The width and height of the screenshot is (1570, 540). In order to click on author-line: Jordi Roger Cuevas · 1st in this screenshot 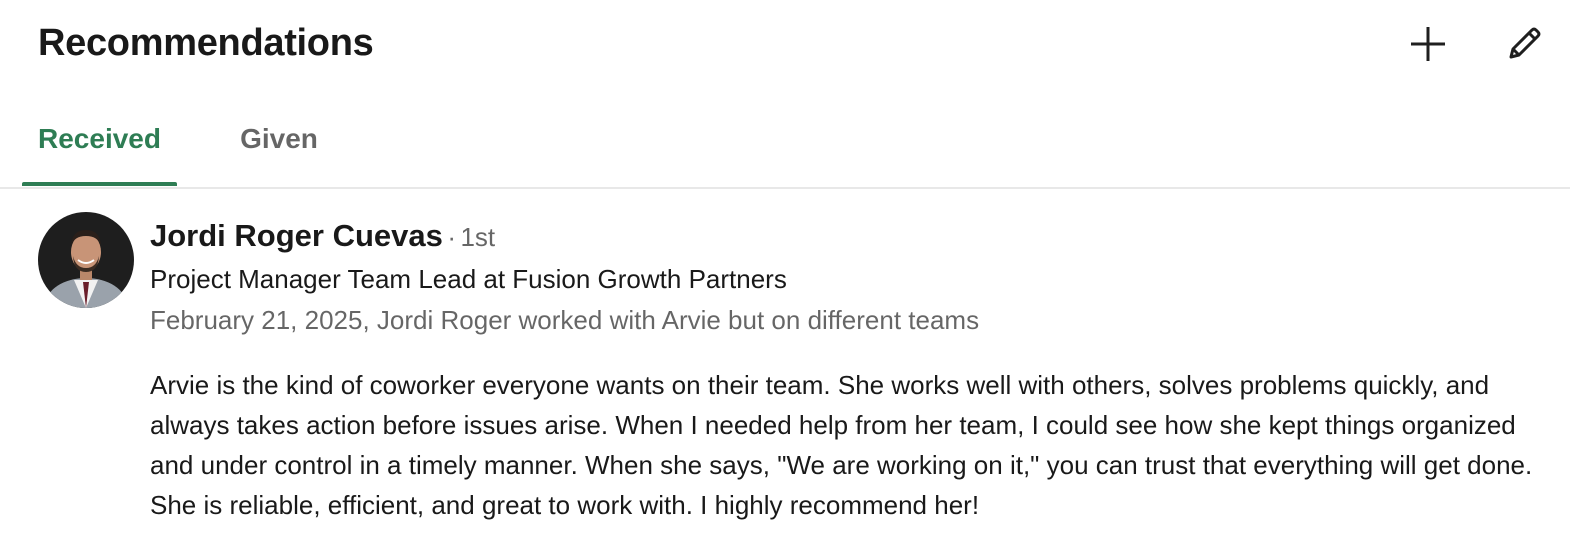, I will do `click(322, 236)`.